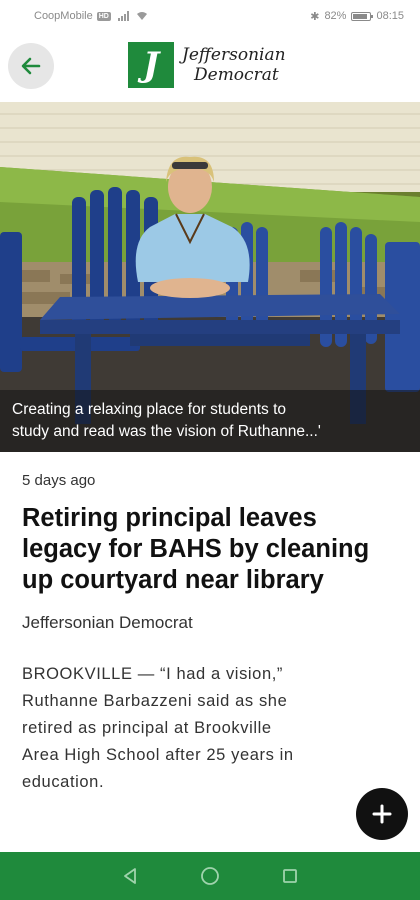 The width and height of the screenshot is (420, 900). I want to click on recents-square-icon, so click(290, 876).